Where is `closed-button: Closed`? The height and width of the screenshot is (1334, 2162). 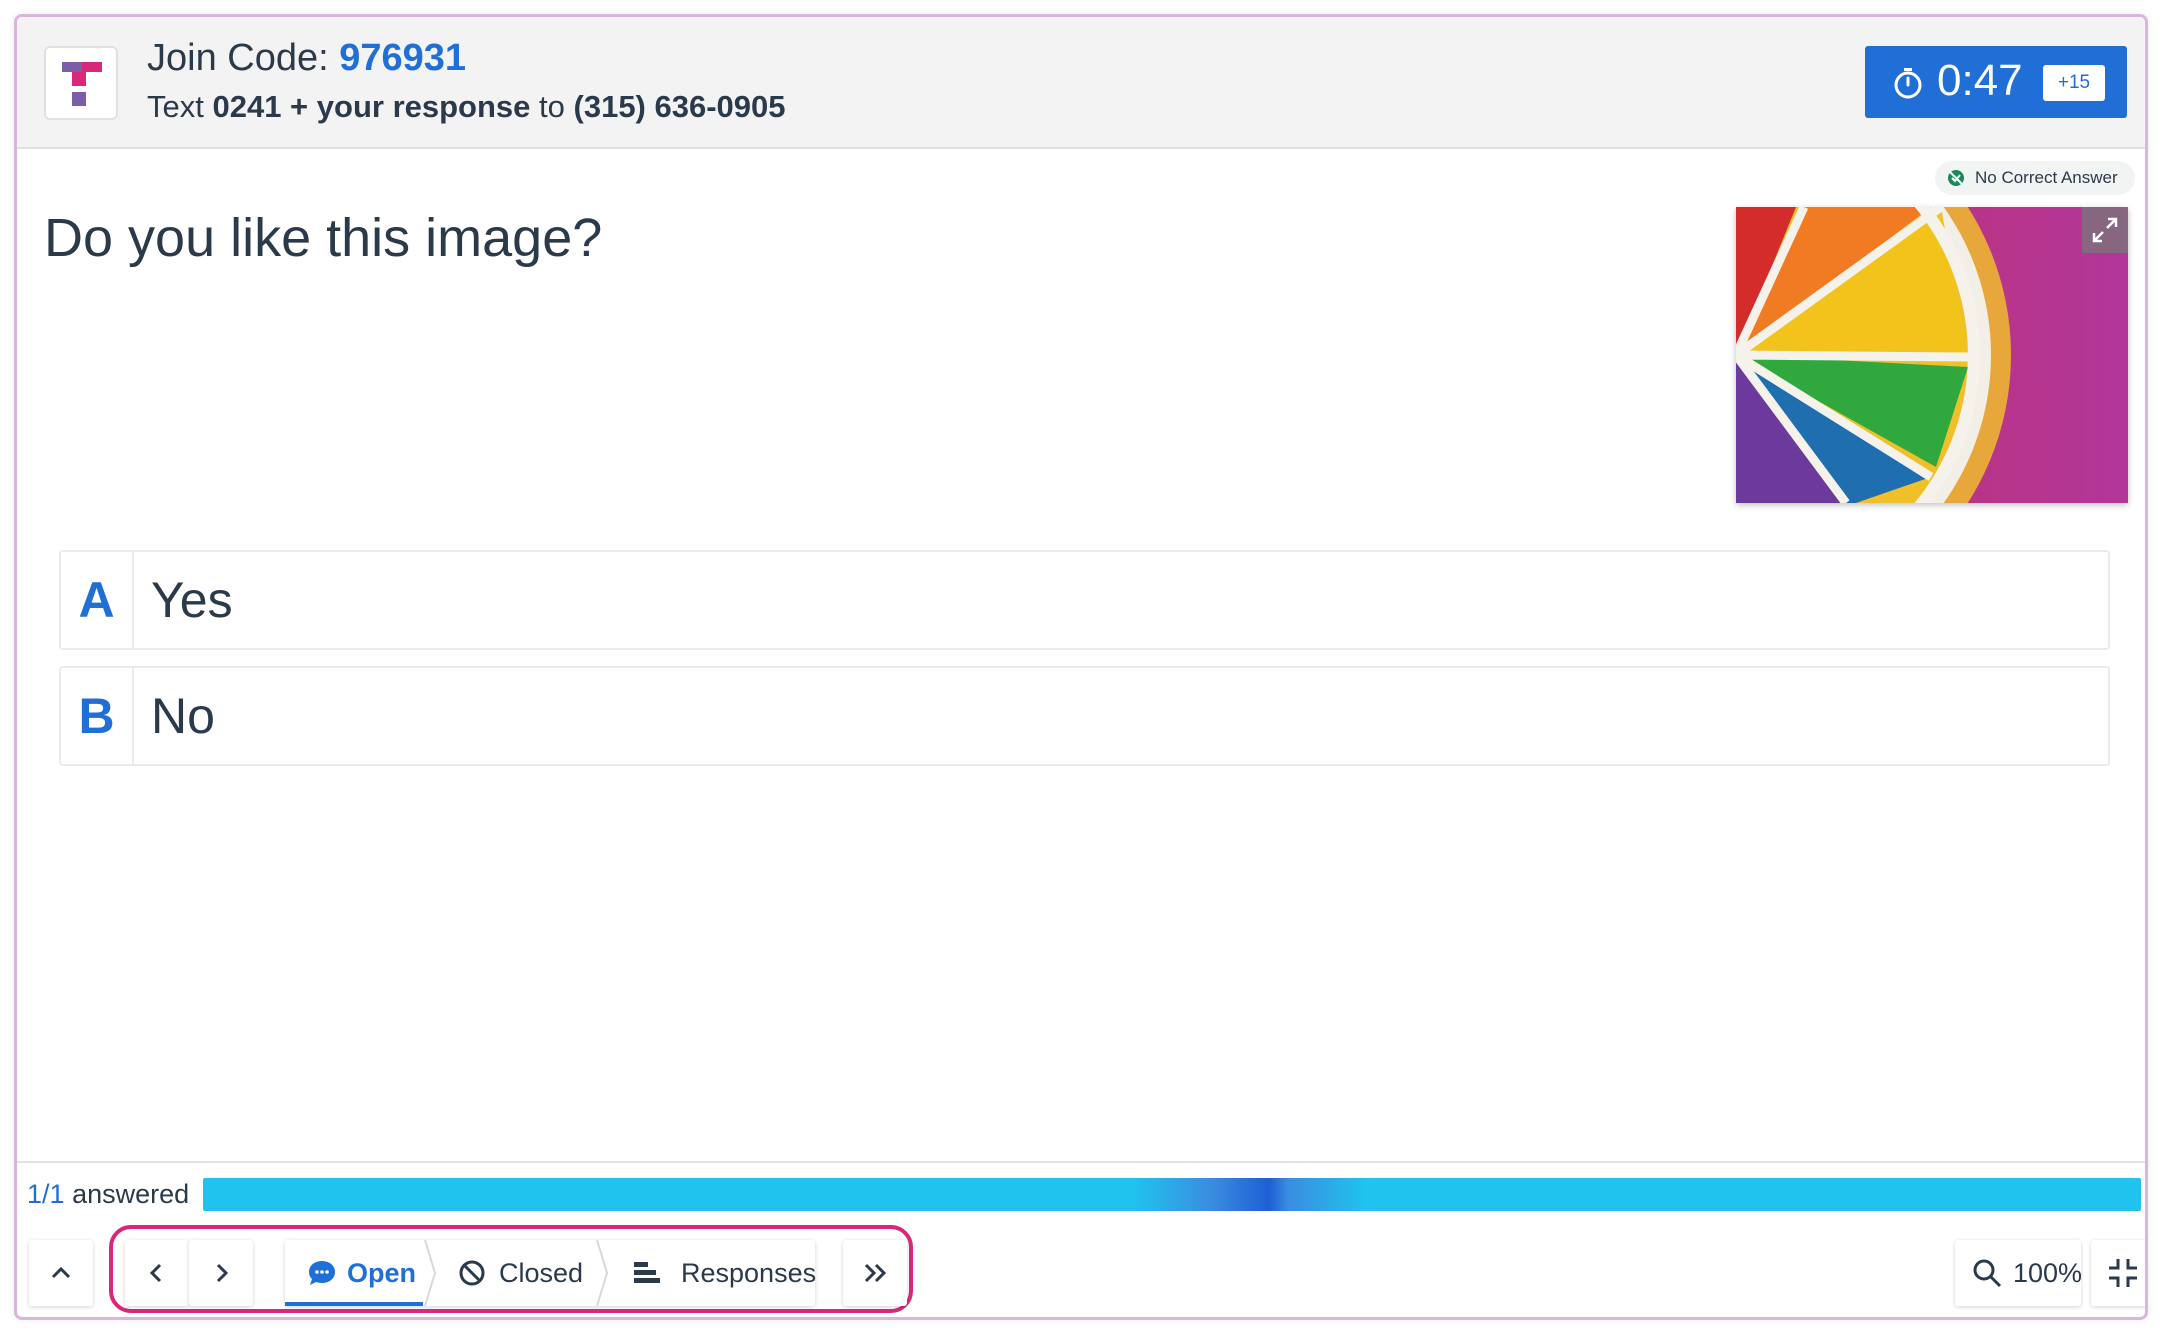 closed-button: Closed is located at coordinates (515, 1273).